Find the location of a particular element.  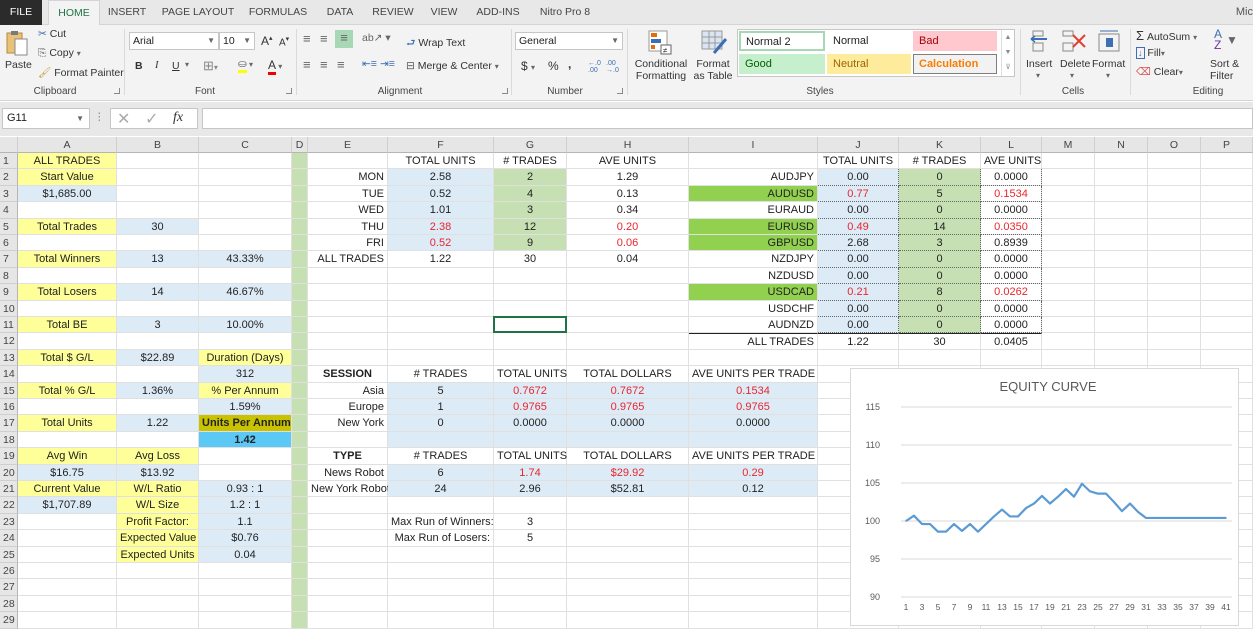

cell-n1 is located at coordinates (1121, 161).